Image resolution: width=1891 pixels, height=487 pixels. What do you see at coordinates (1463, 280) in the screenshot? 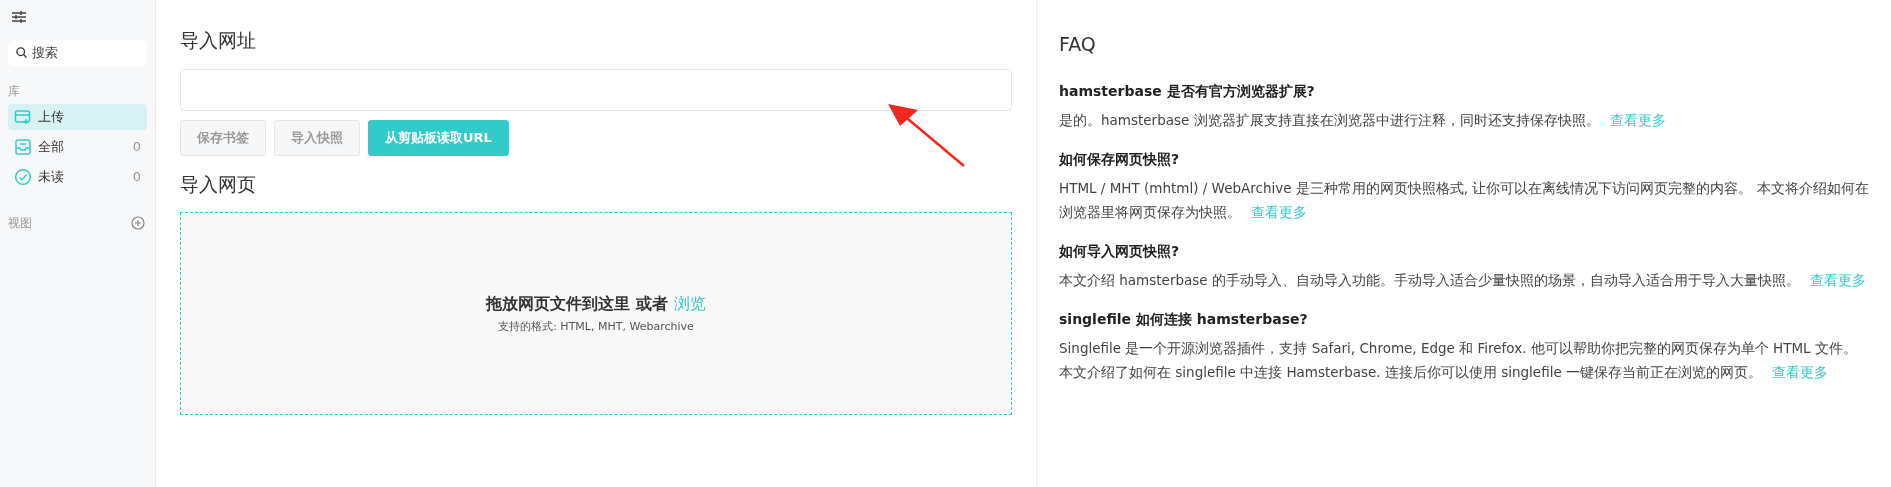
I see `faq-answer: 本文介绍 hamsterbase 的手动导入、自动导入功能。手动导入适合少量快照的场景，自动导入适合用于导入大量快照。 查看更多` at bounding box center [1463, 280].